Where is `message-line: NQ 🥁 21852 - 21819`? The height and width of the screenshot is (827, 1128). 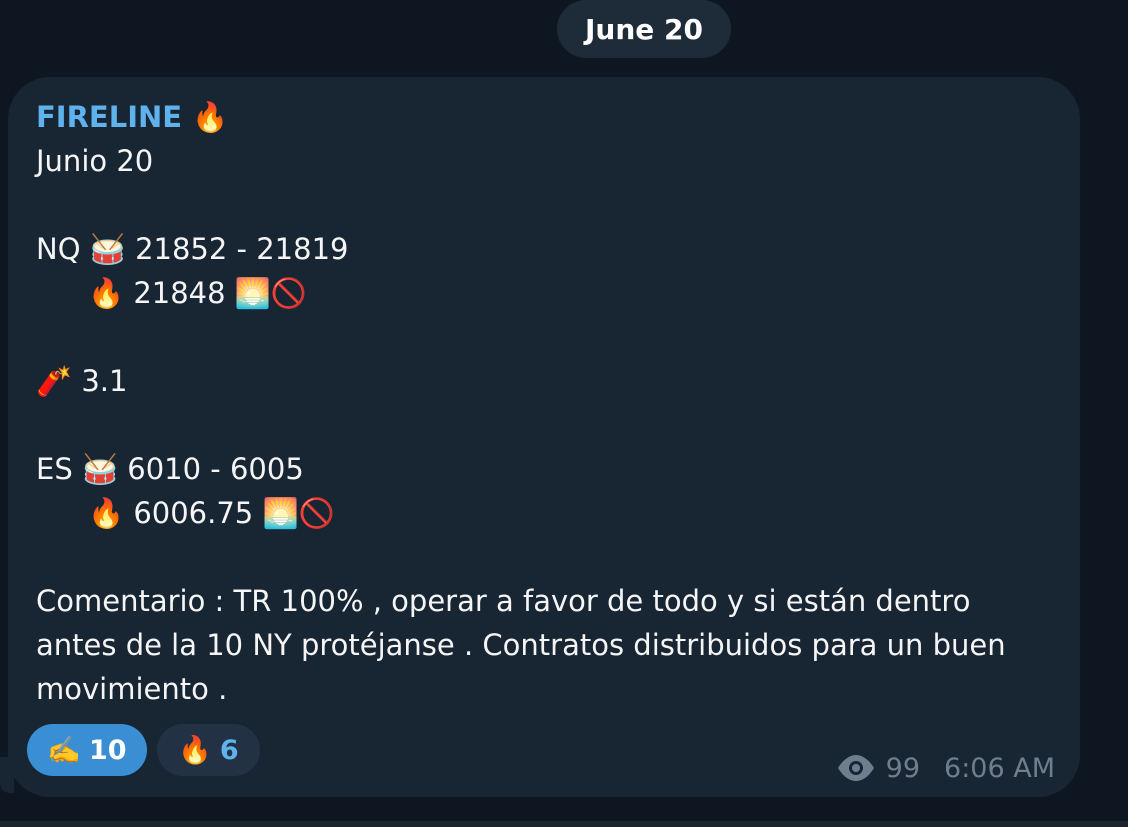
message-line: NQ 🥁 21852 - 21819 is located at coordinates (192, 249).